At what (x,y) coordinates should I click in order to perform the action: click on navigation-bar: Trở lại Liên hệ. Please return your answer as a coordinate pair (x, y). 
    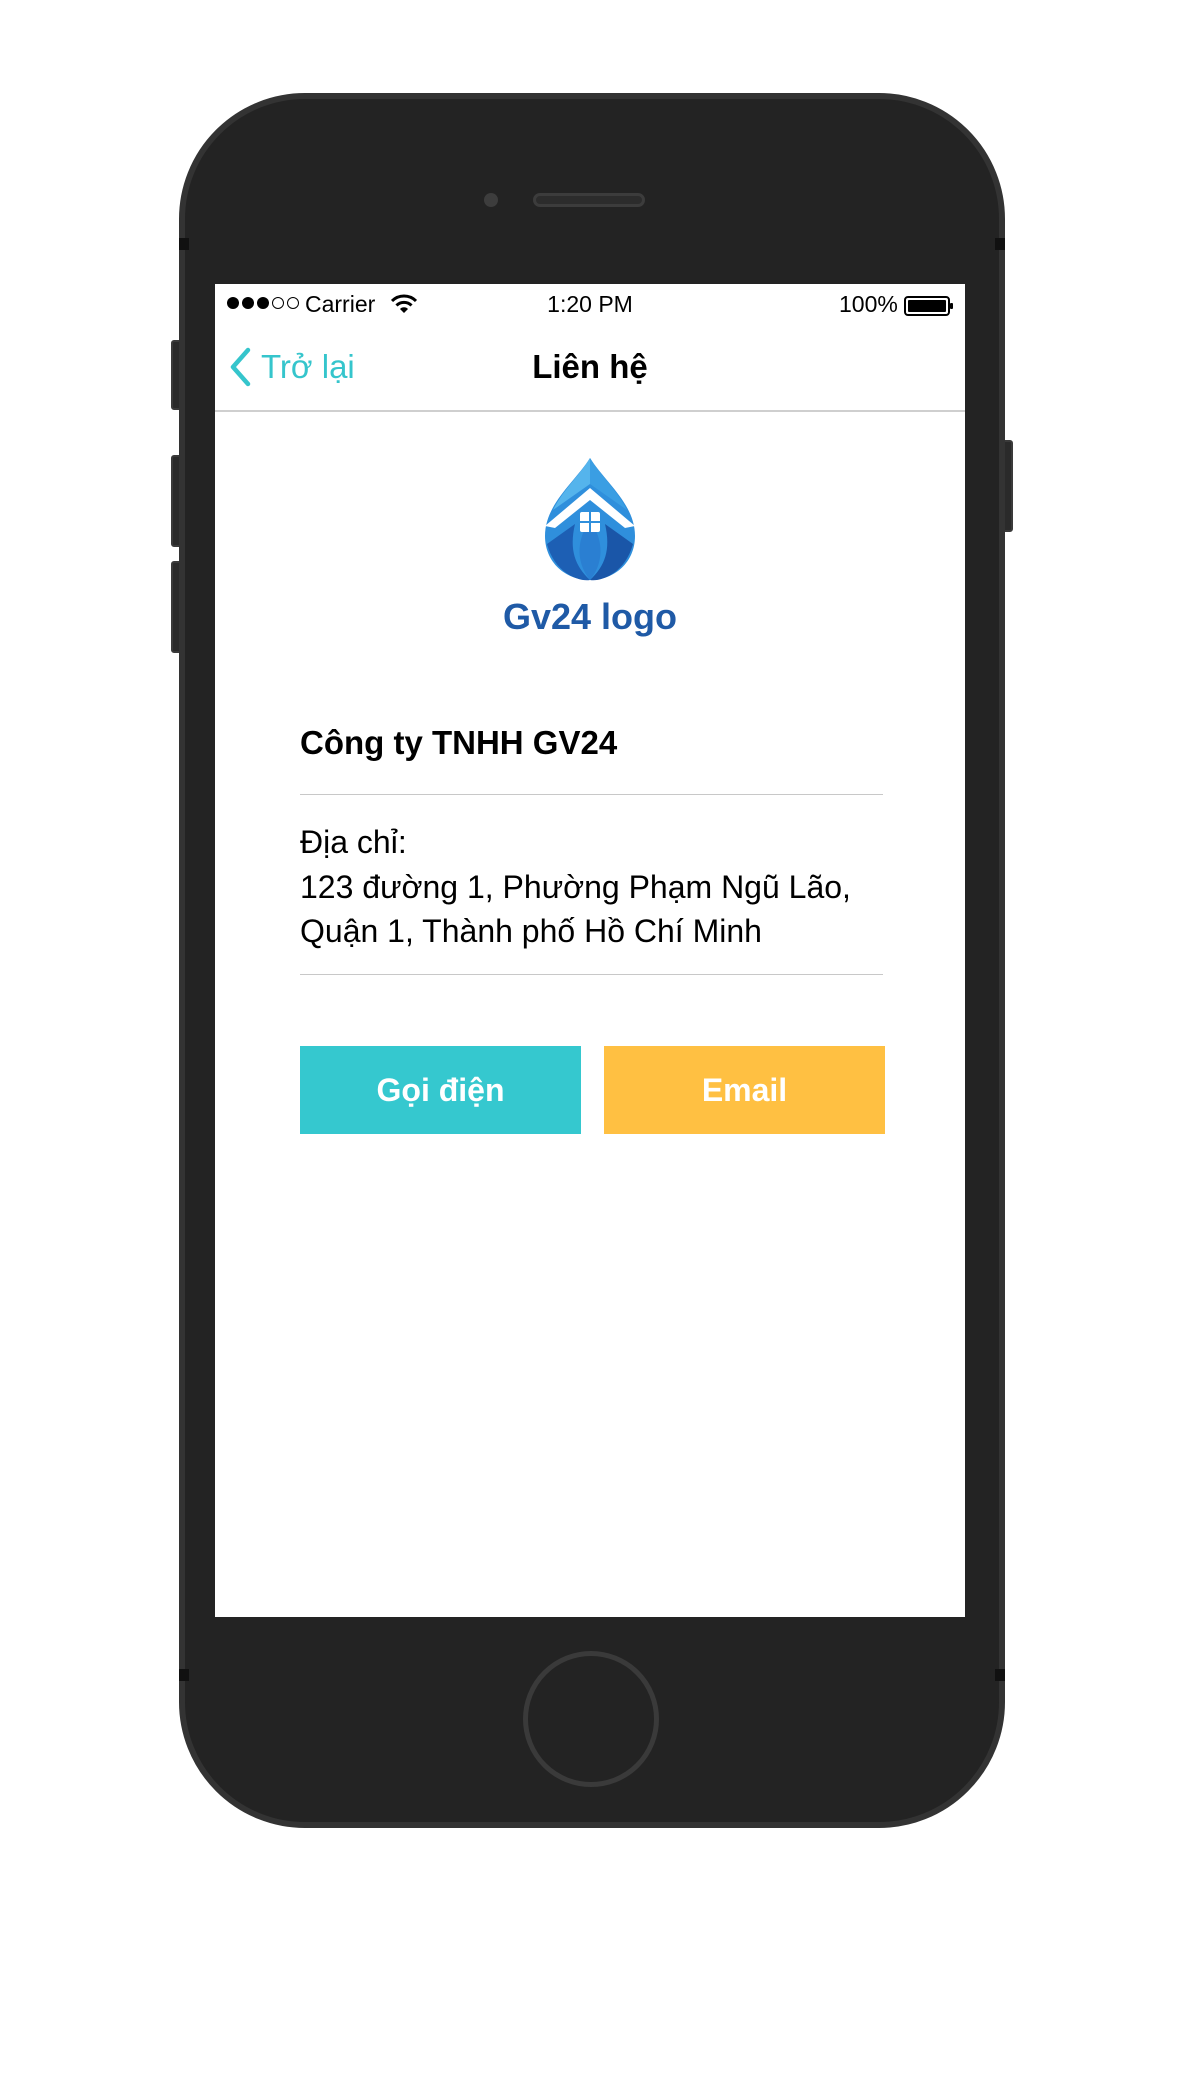
    Looking at the image, I should click on (590, 368).